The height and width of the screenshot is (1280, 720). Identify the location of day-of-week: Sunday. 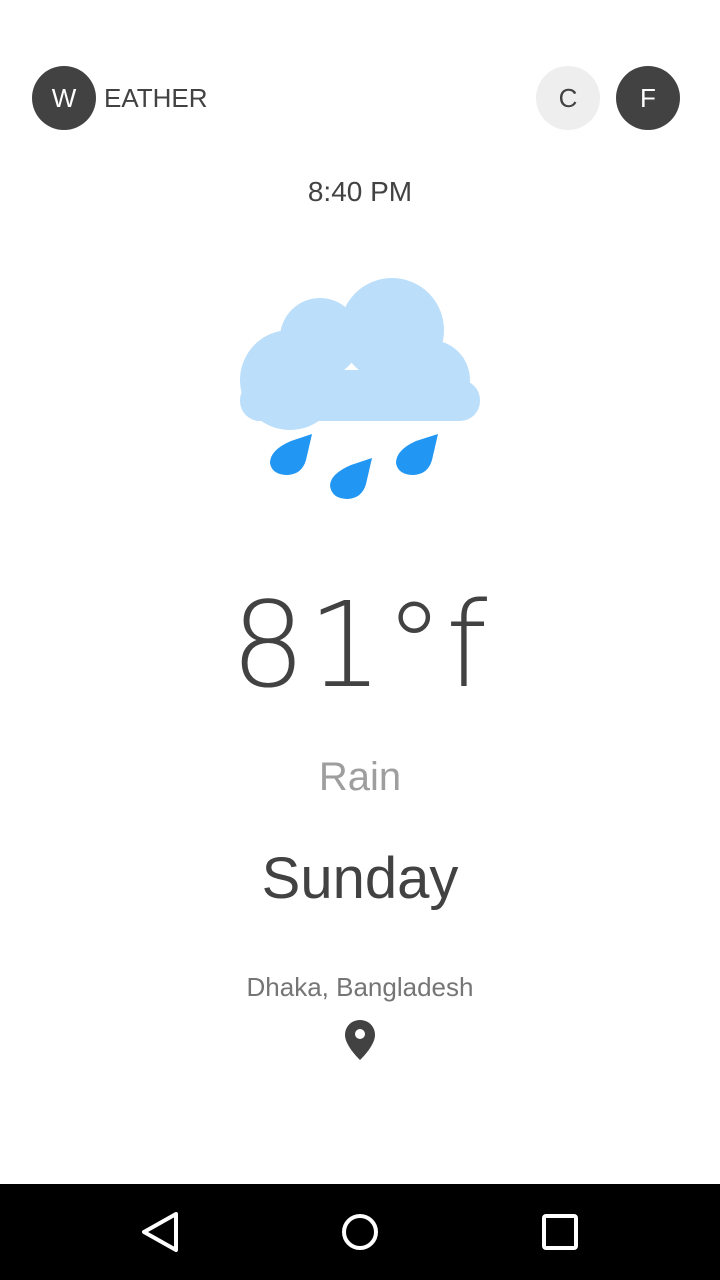
(360, 878).